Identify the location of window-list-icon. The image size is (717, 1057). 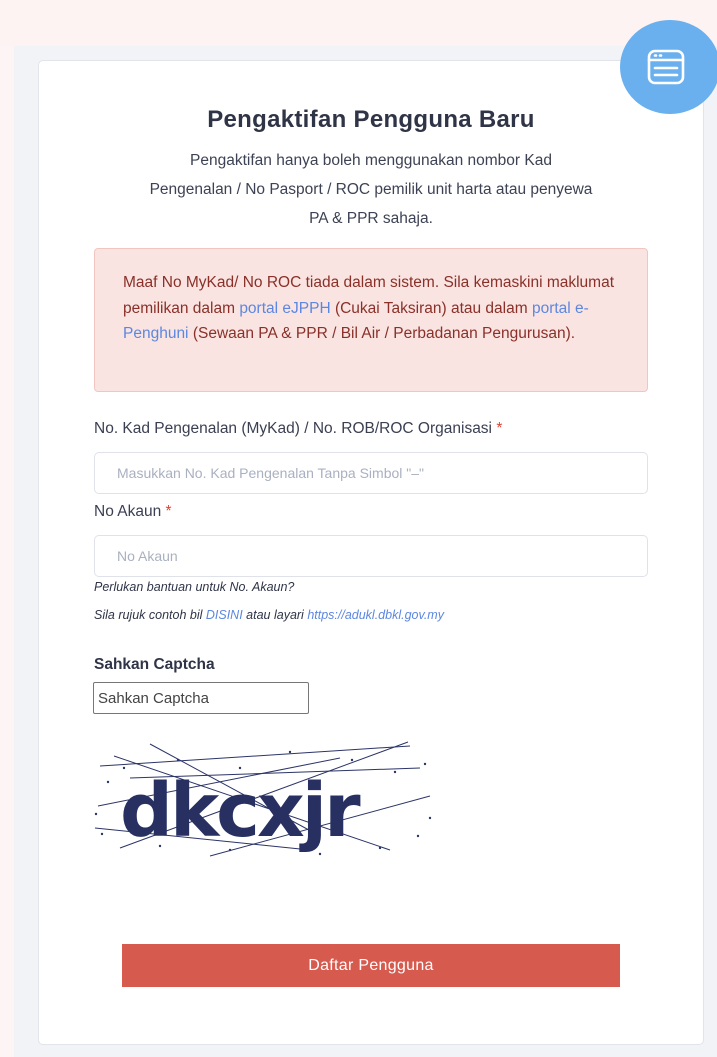
(666, 67).